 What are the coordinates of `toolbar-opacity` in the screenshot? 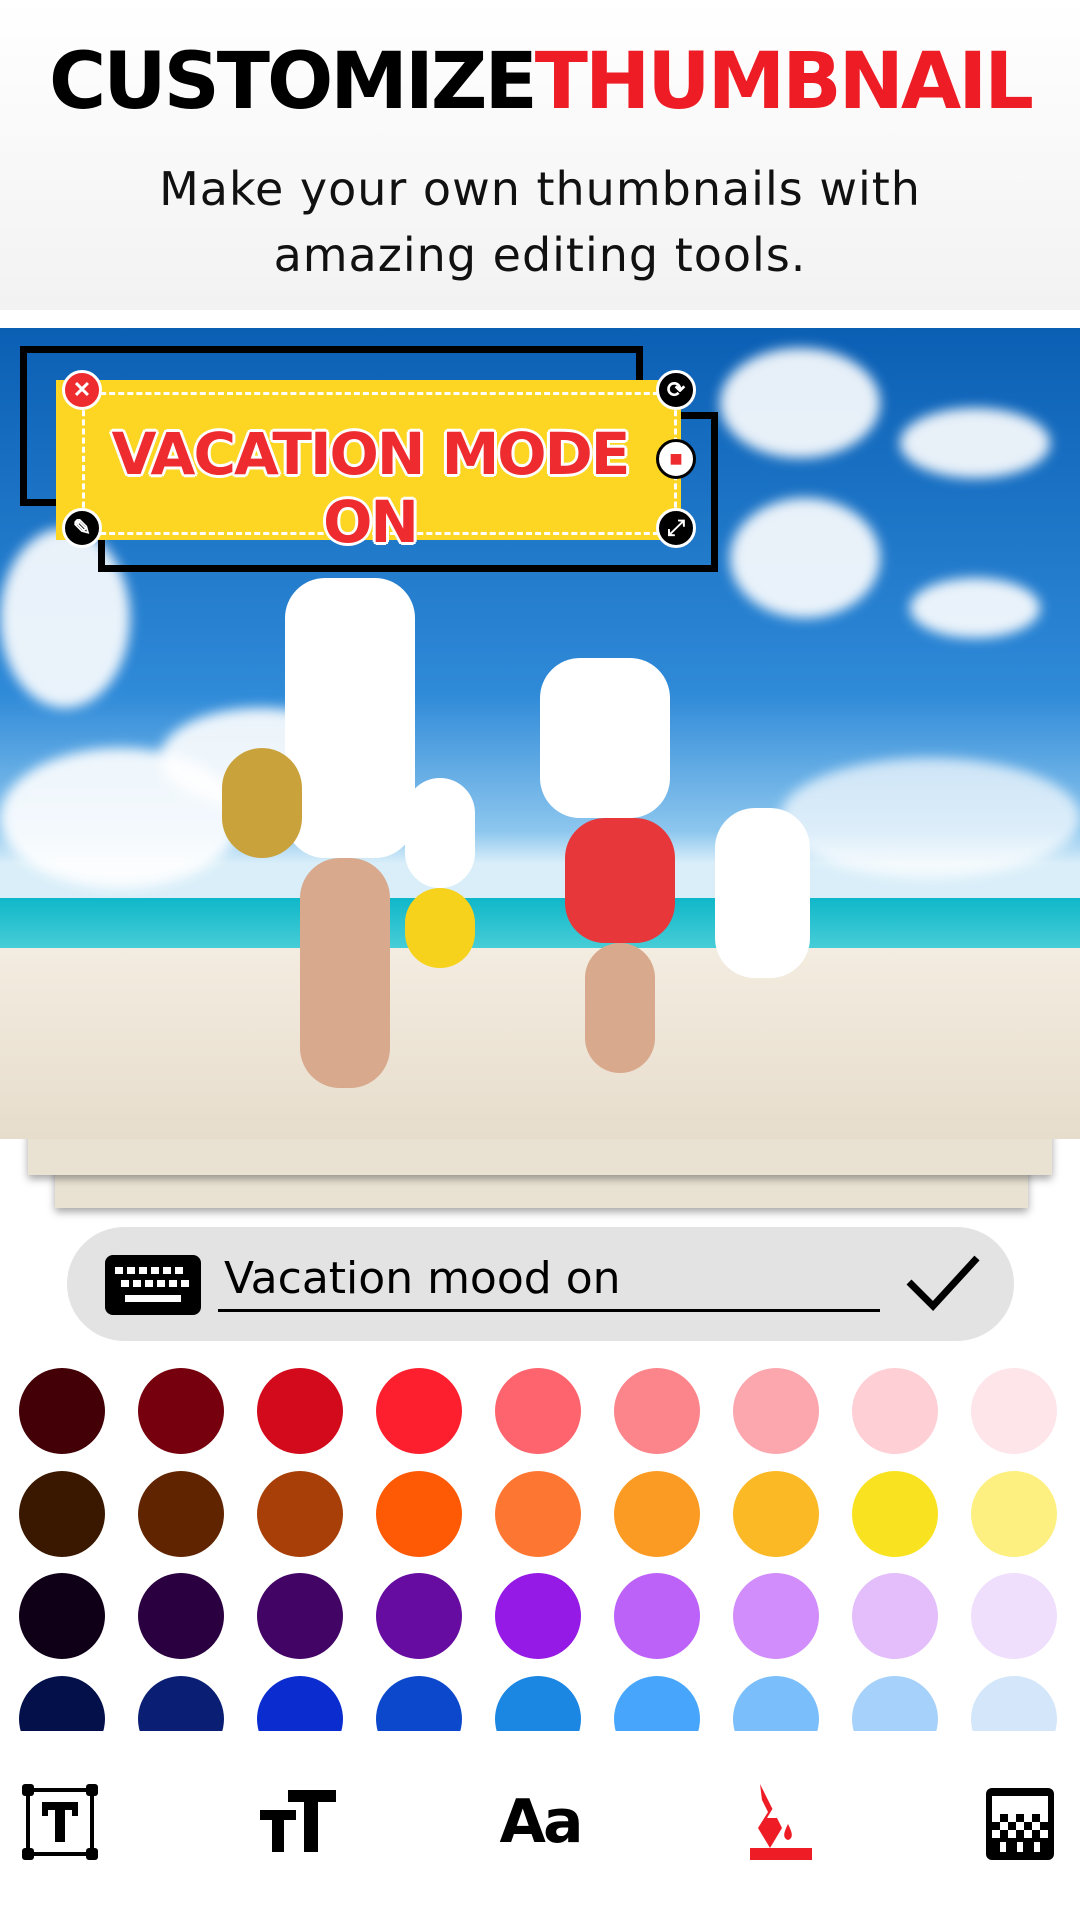 It's located at (1020, 1822).